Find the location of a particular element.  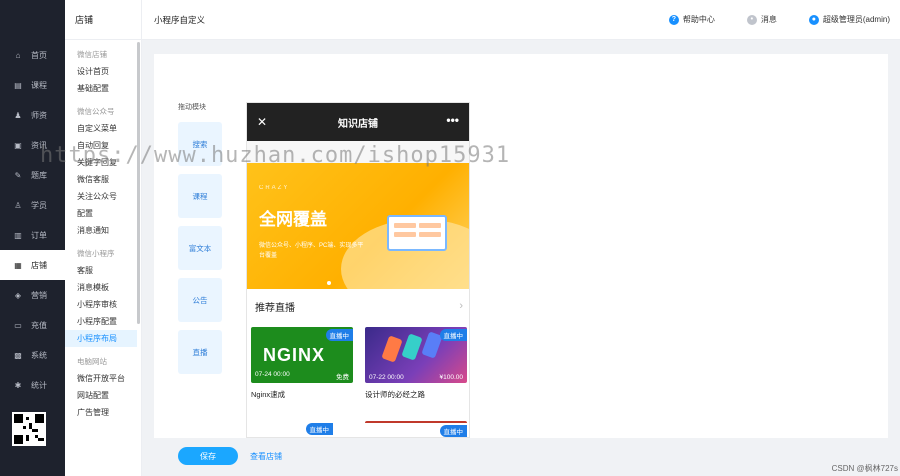

nav-item: ▦ 店铺 is located at coordinates (32, 265).